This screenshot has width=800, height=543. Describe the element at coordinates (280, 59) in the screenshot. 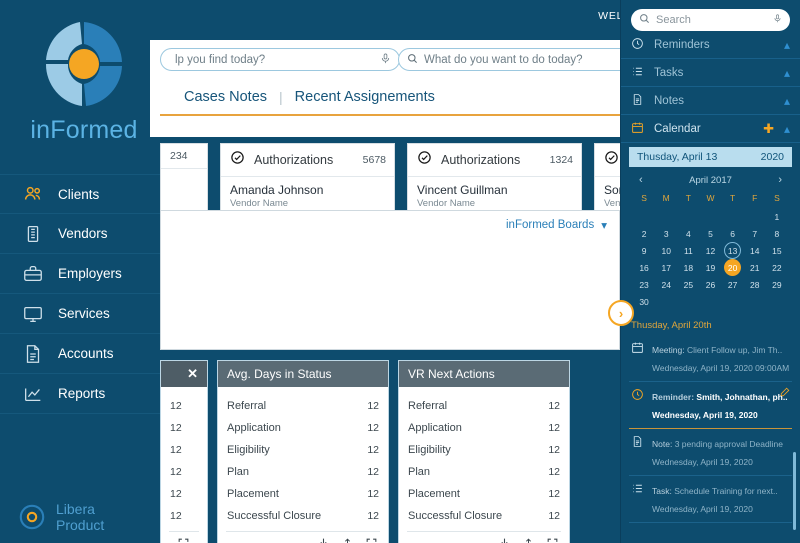

I see `search-input-primary: lp you find today?` at that location.